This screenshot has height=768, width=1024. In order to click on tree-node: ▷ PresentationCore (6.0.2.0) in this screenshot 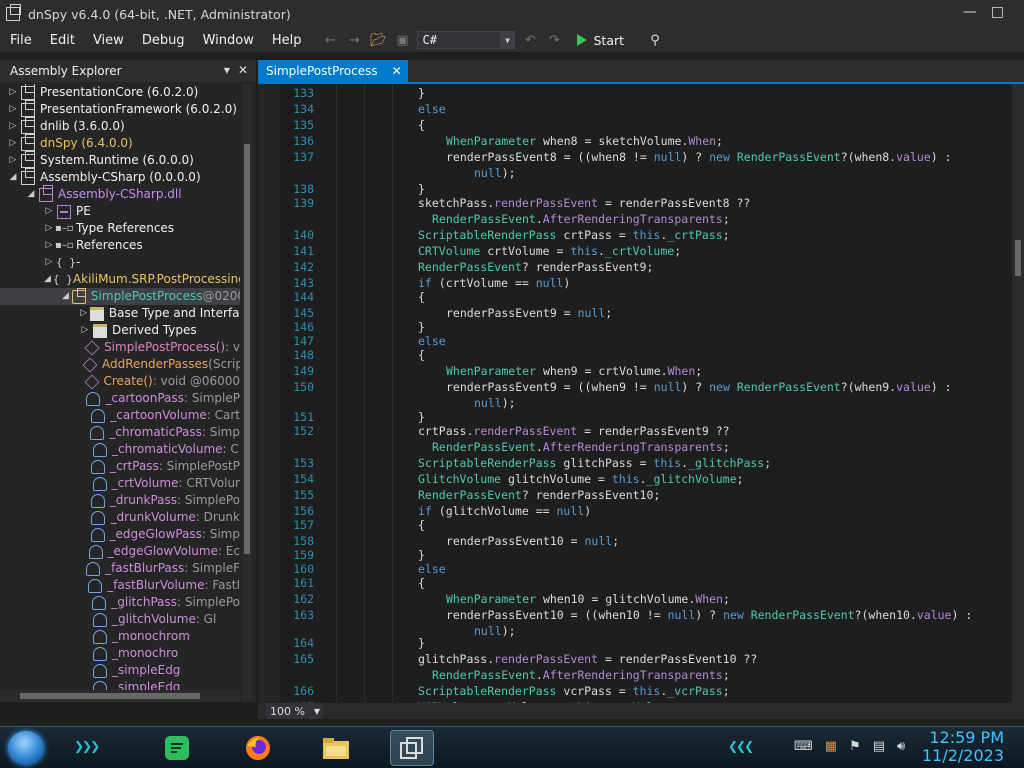, I will do `click(120, 92)`.